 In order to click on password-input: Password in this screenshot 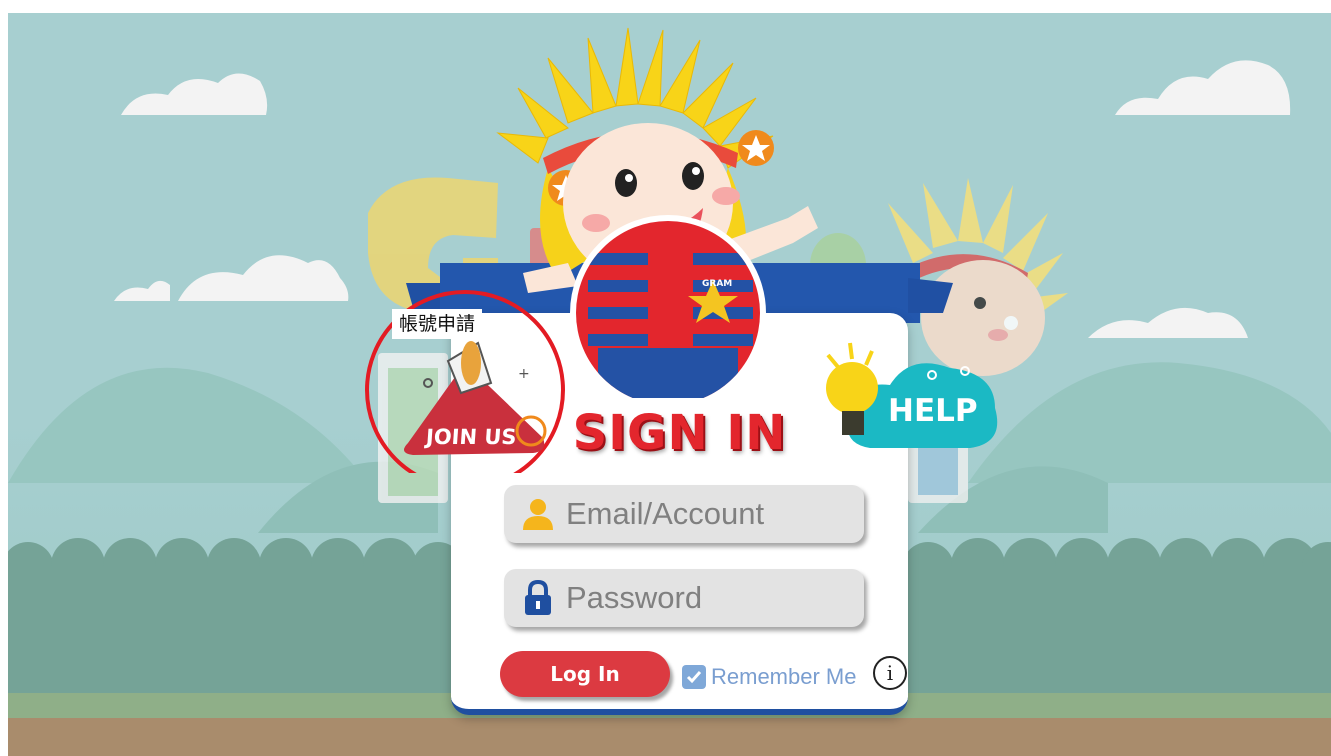, I will do `click(684, 598)`.